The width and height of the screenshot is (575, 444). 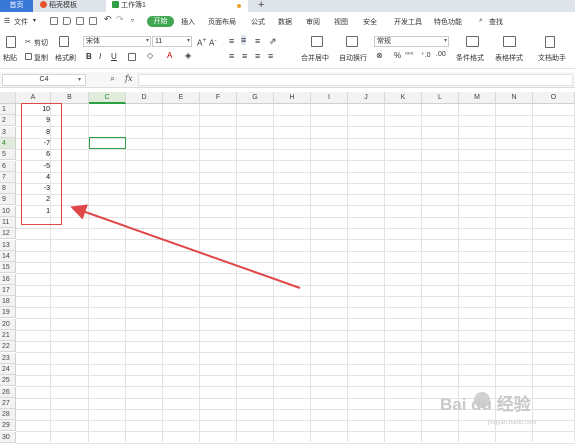 I want to click on auto-wrap-icon, so click(x=352, y=41).